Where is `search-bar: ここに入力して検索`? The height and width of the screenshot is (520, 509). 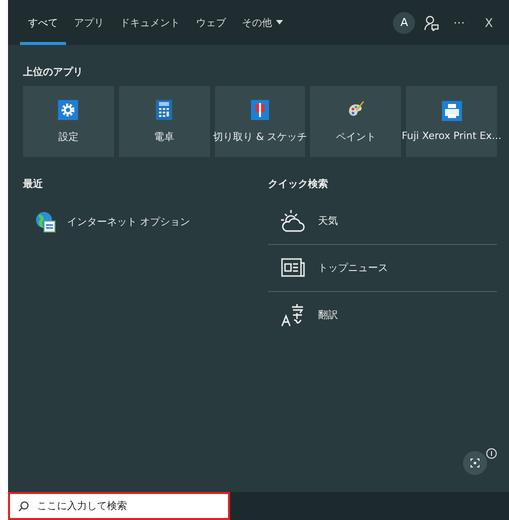 search-bar: ここに入力して検索 is located at coordinates (119, 506).